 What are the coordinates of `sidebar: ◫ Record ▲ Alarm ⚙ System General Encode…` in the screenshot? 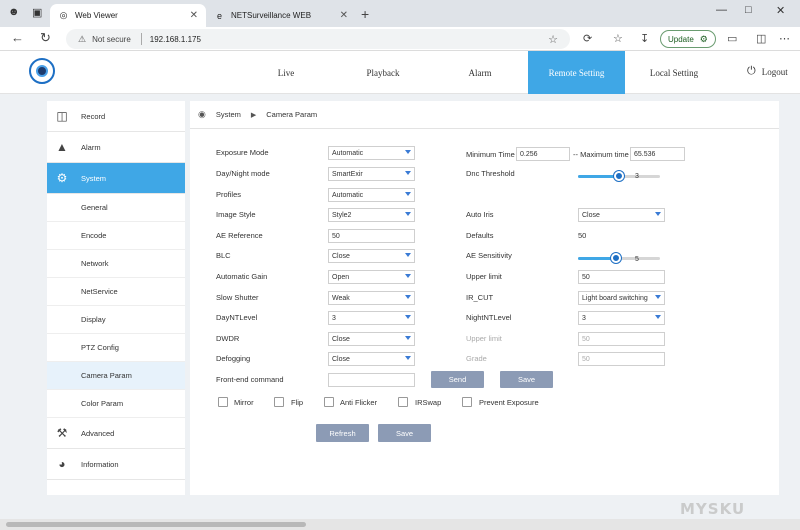 It's located at (116, 298).